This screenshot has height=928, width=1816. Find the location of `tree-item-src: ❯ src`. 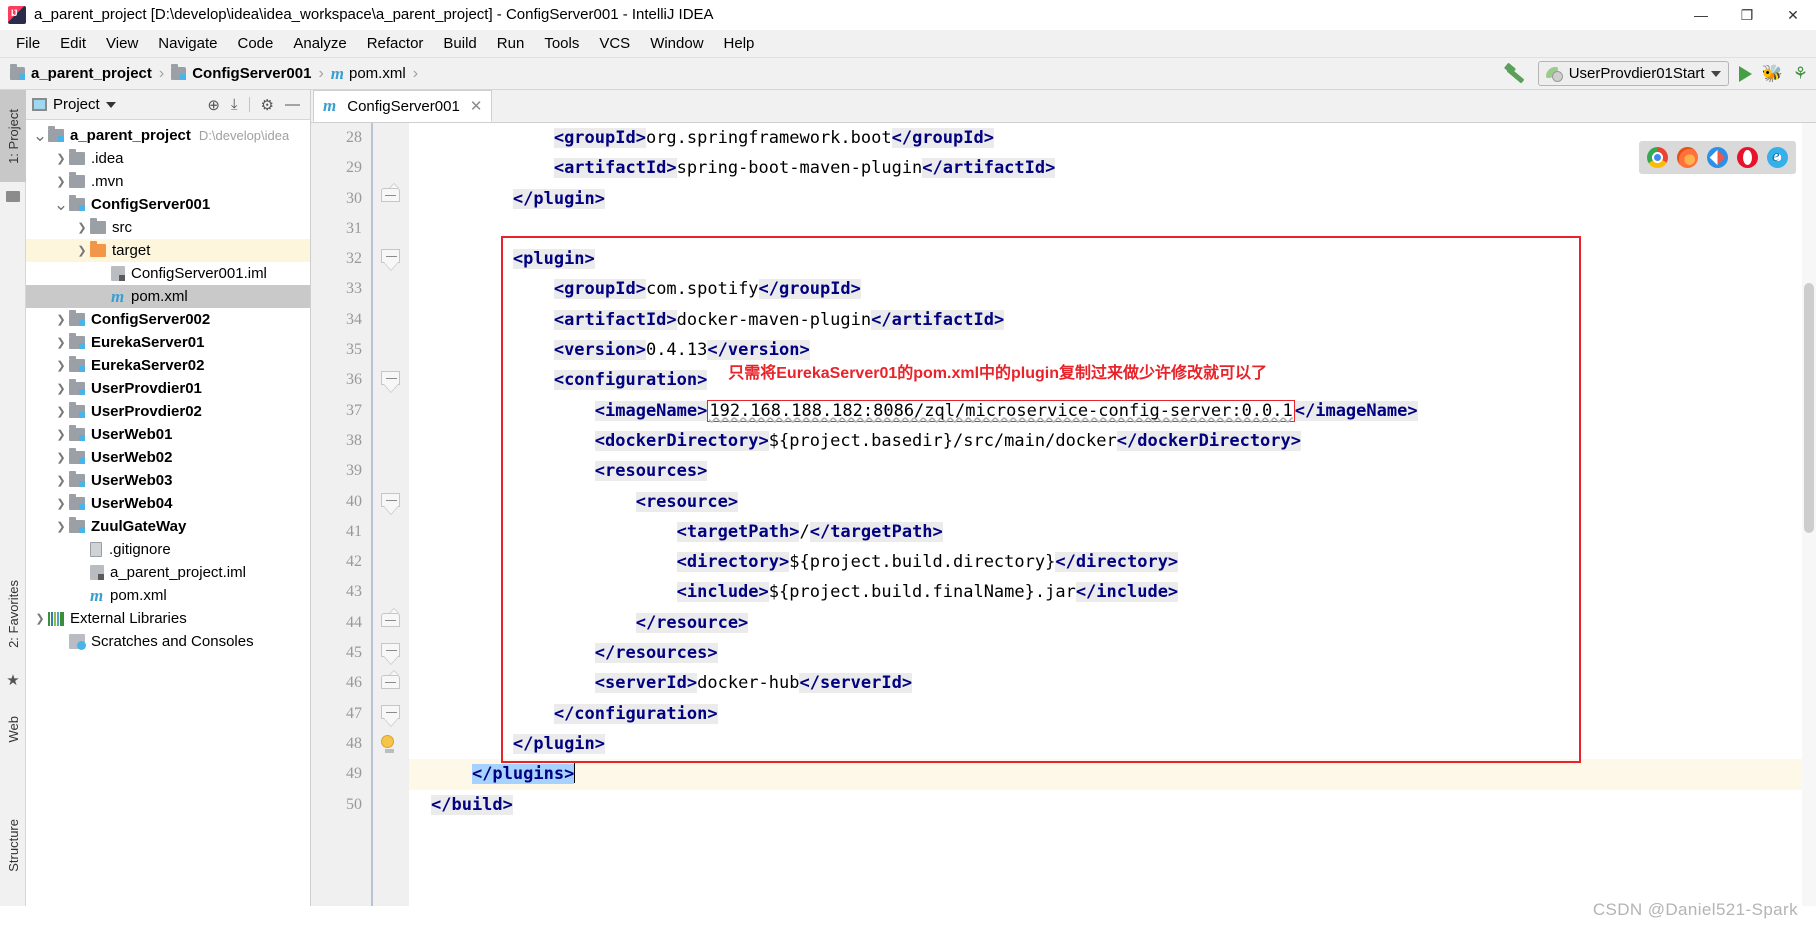

tree-item-src: ❯ src is located at coordinates (168, 227).